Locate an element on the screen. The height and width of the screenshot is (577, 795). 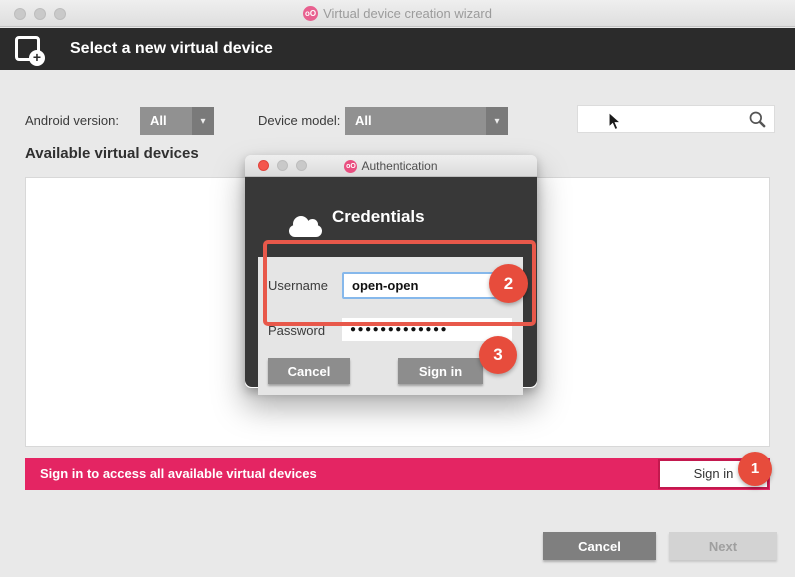
page-title: Select a new virtual device is located at coordinates (171, 48).